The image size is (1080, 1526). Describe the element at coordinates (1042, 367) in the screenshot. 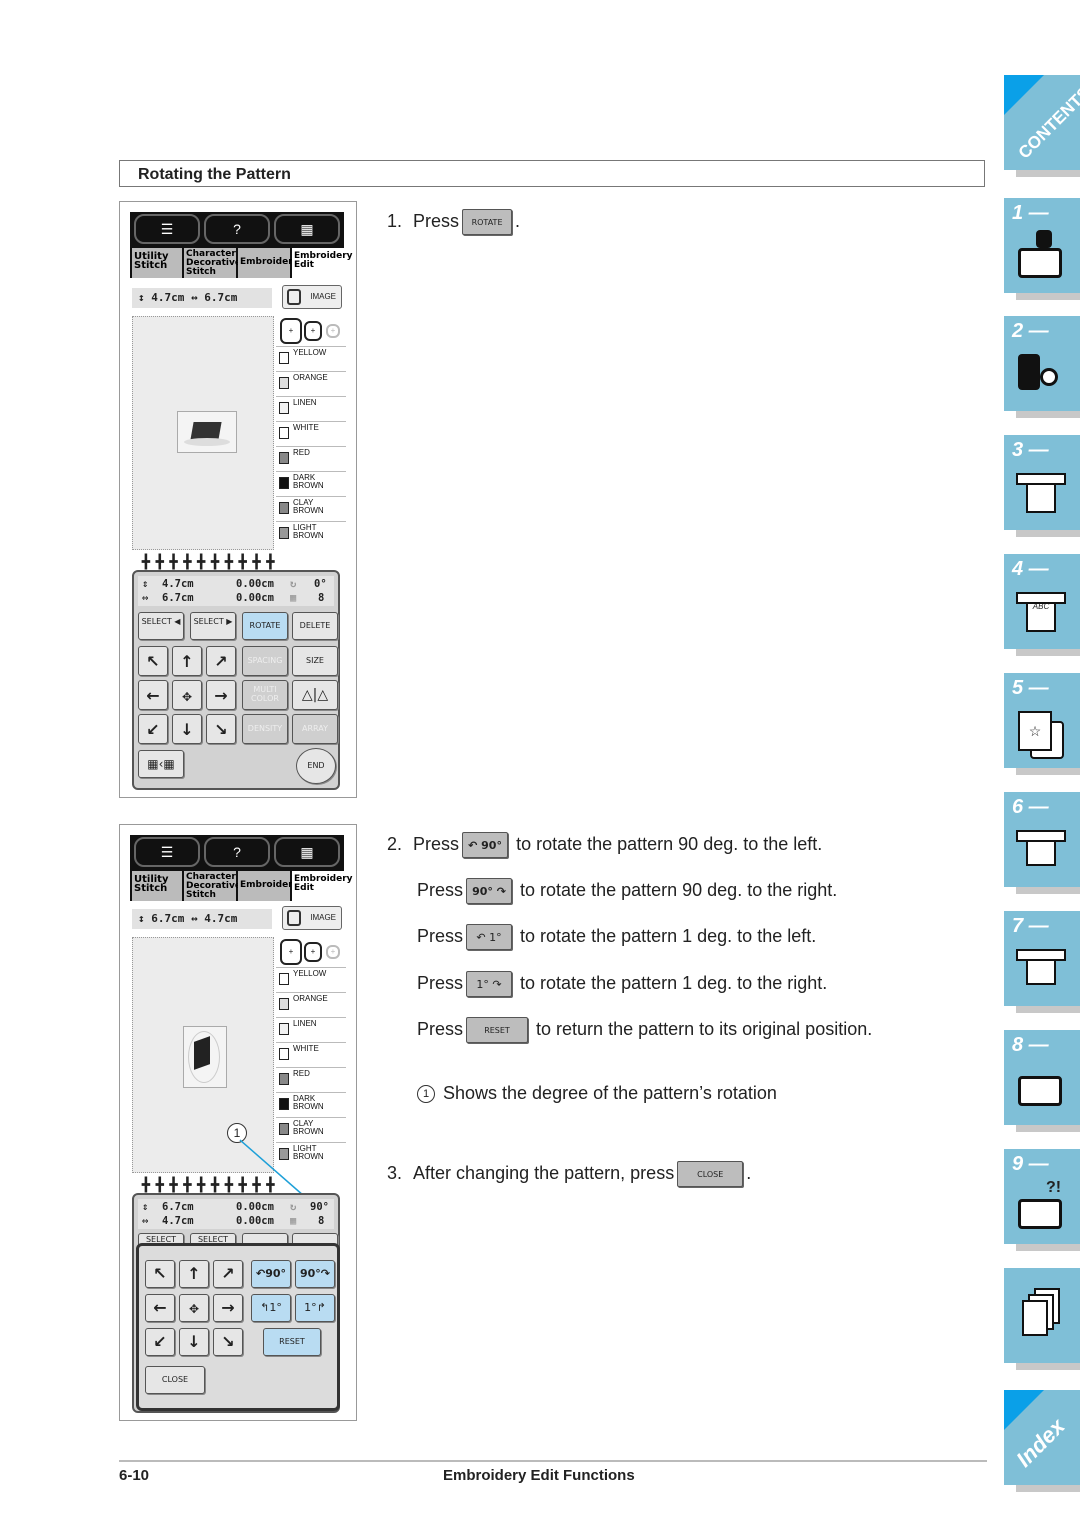

I see `side-tab-chapter-2: 2 —` at that location.